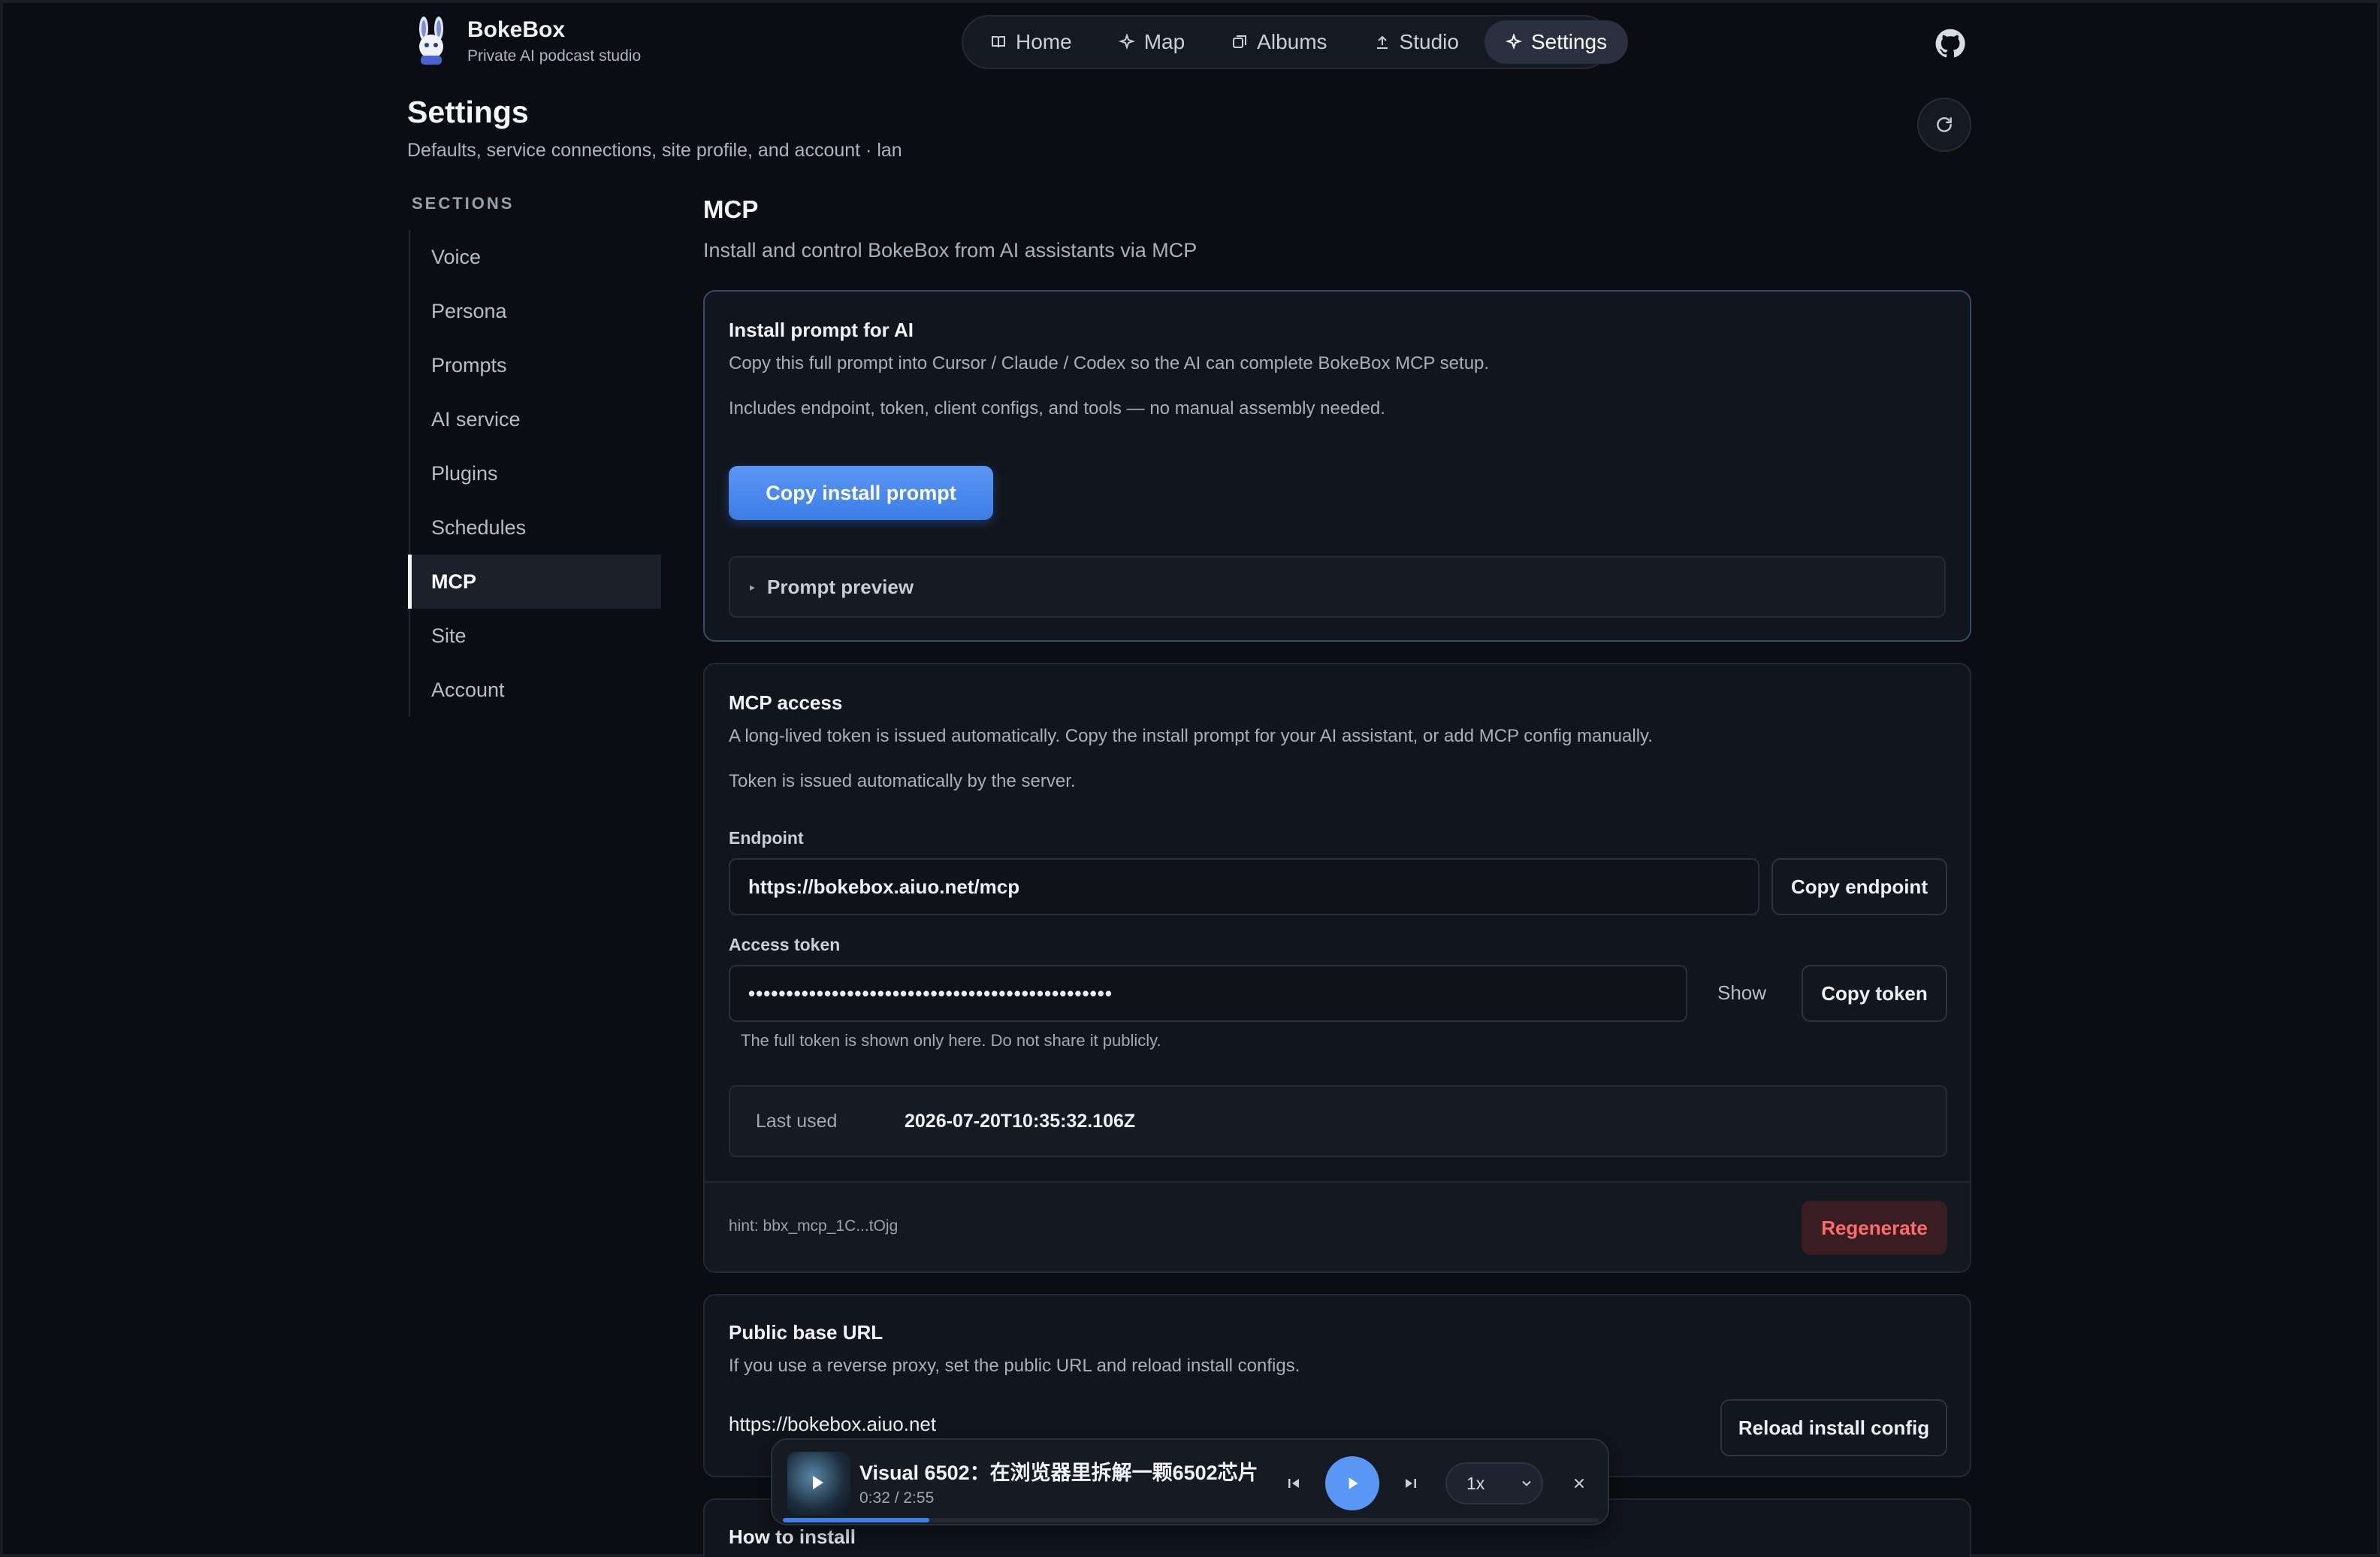 The width and height of the screenshot is (2380, 1557). Describe the element at coordinates (731, 209) in the screenshot. I see `section-title: MCP` at that location.